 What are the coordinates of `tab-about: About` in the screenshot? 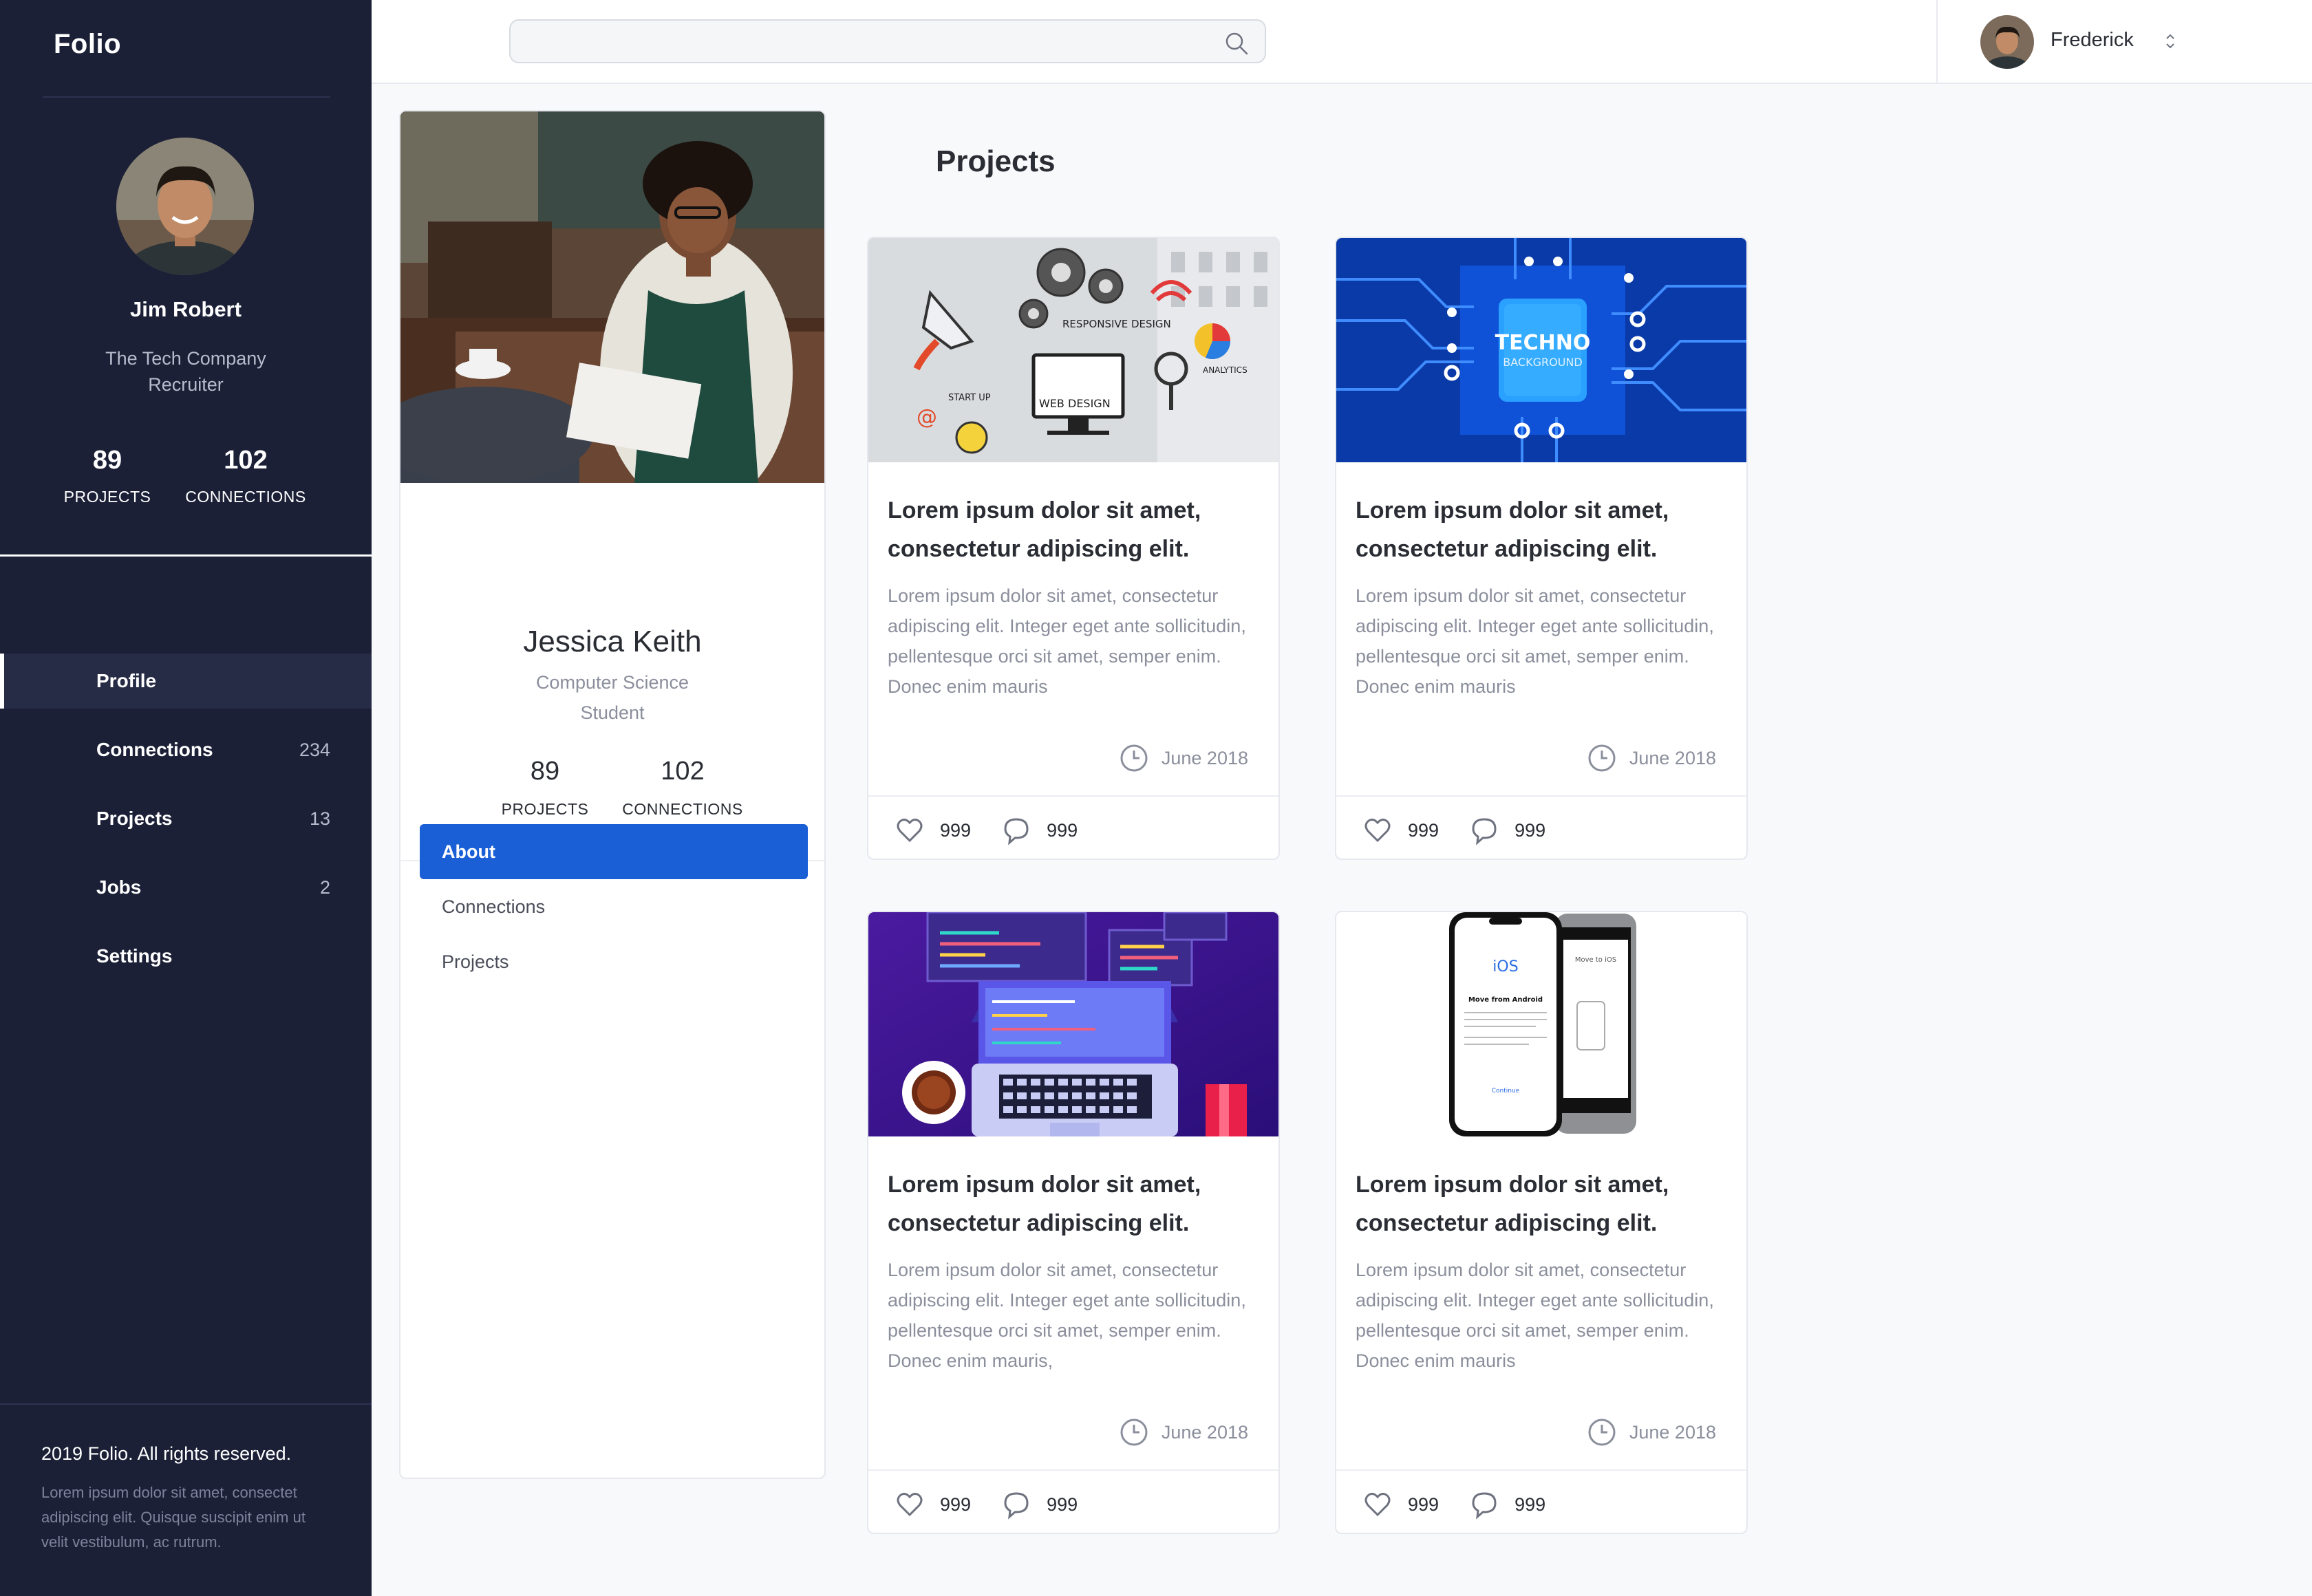 It's located at (614, 851).